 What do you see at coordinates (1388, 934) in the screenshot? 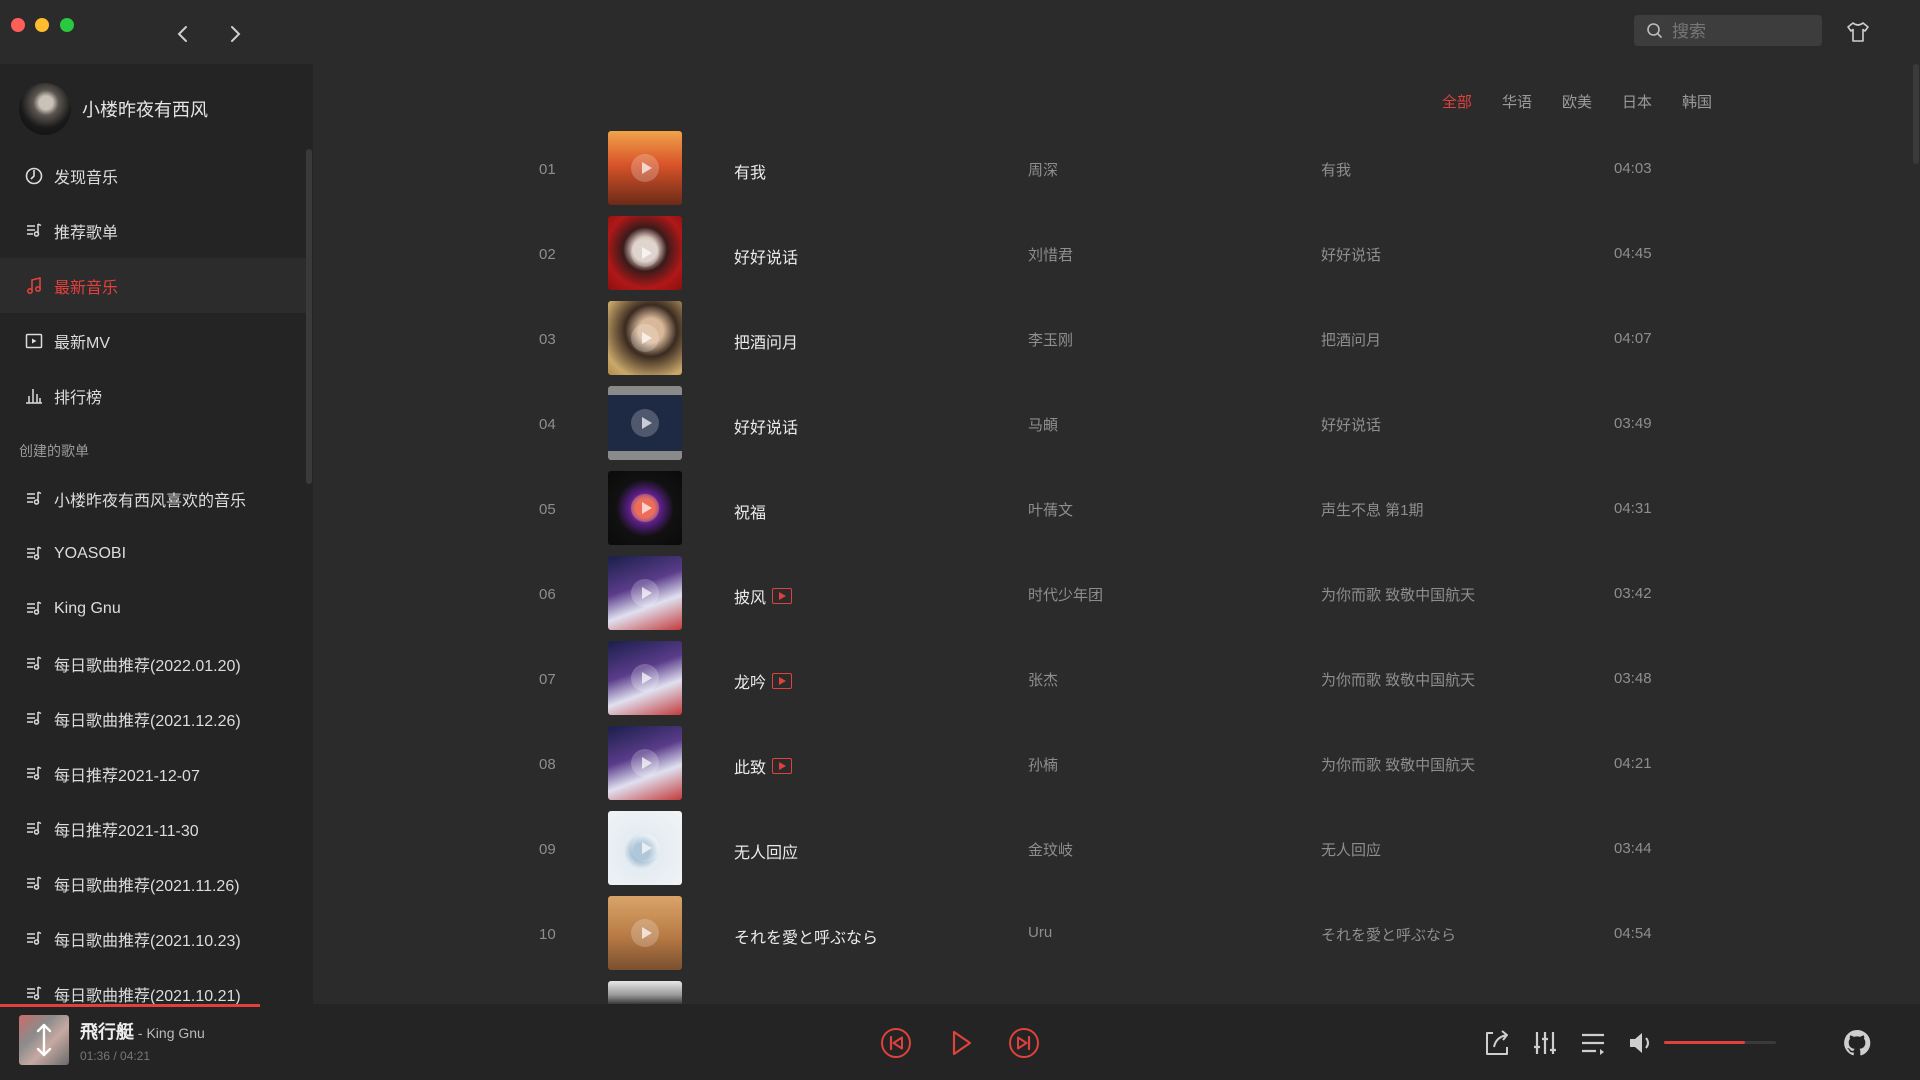
I see `song-album: それを愛と呼ぶなら` at bounding box center [1388, 934].